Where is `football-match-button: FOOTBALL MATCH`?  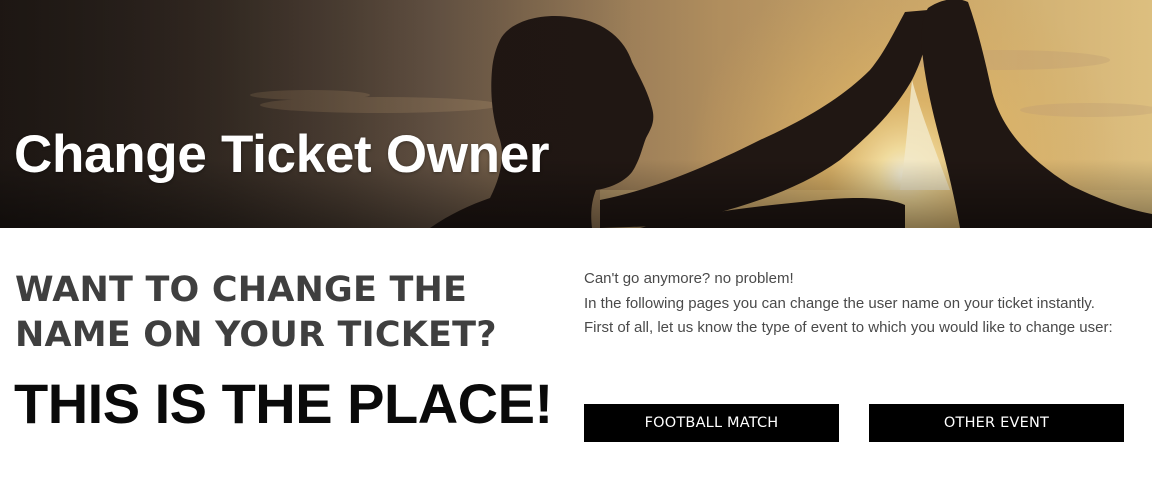
football-match-button: FOOTBALL MATCH is located at coordinates (711, 423).